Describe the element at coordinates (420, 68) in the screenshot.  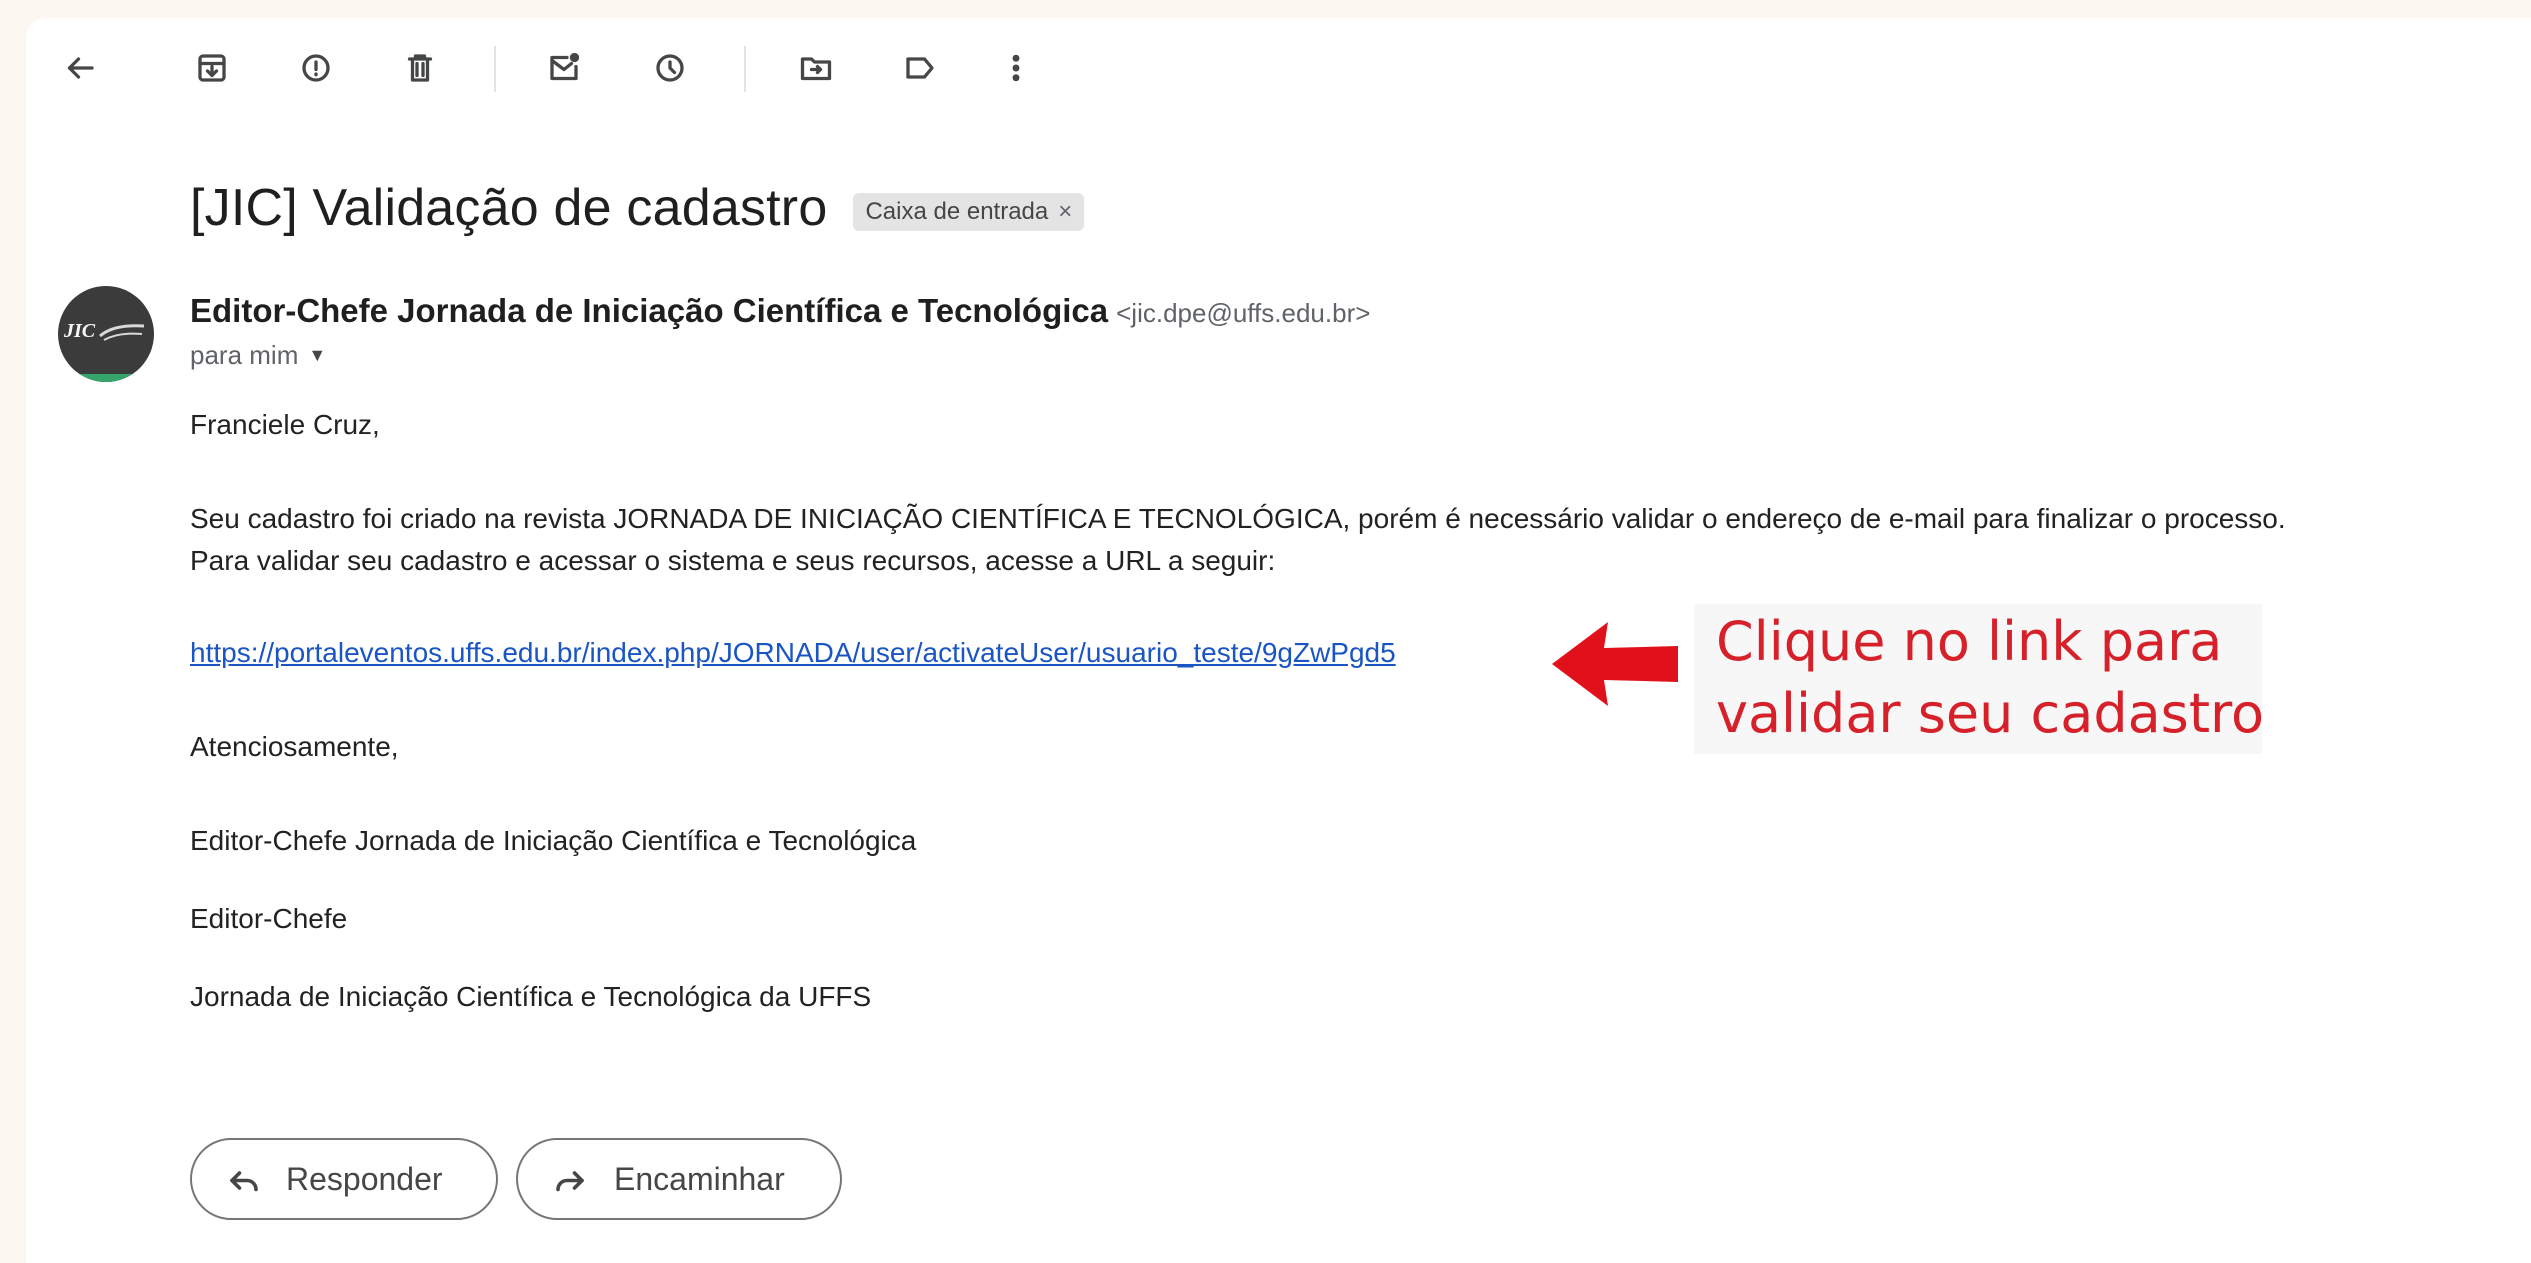
I see `delete-icon` at that location.